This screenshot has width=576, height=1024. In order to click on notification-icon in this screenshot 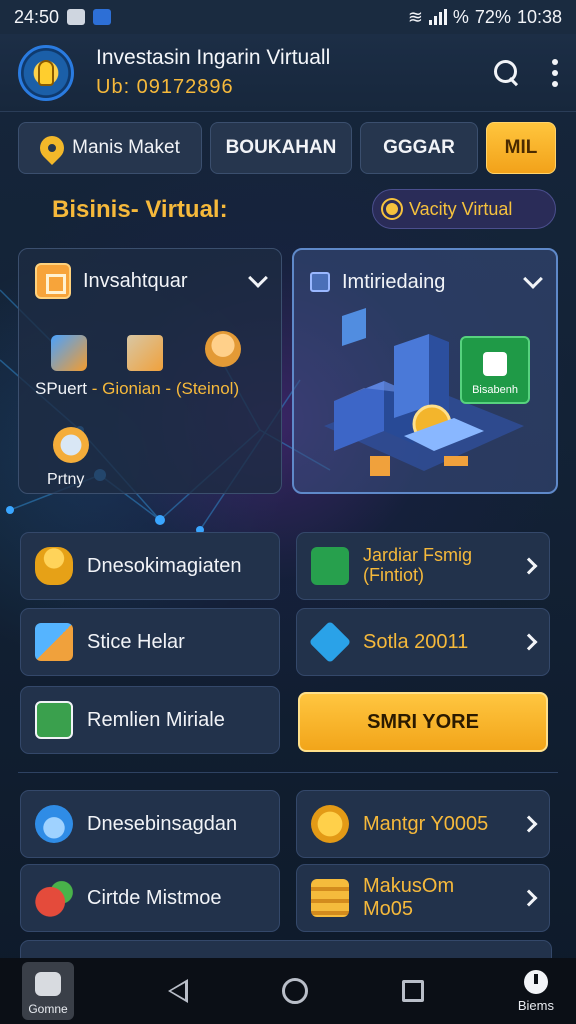, I will do `click(76, 17)`.